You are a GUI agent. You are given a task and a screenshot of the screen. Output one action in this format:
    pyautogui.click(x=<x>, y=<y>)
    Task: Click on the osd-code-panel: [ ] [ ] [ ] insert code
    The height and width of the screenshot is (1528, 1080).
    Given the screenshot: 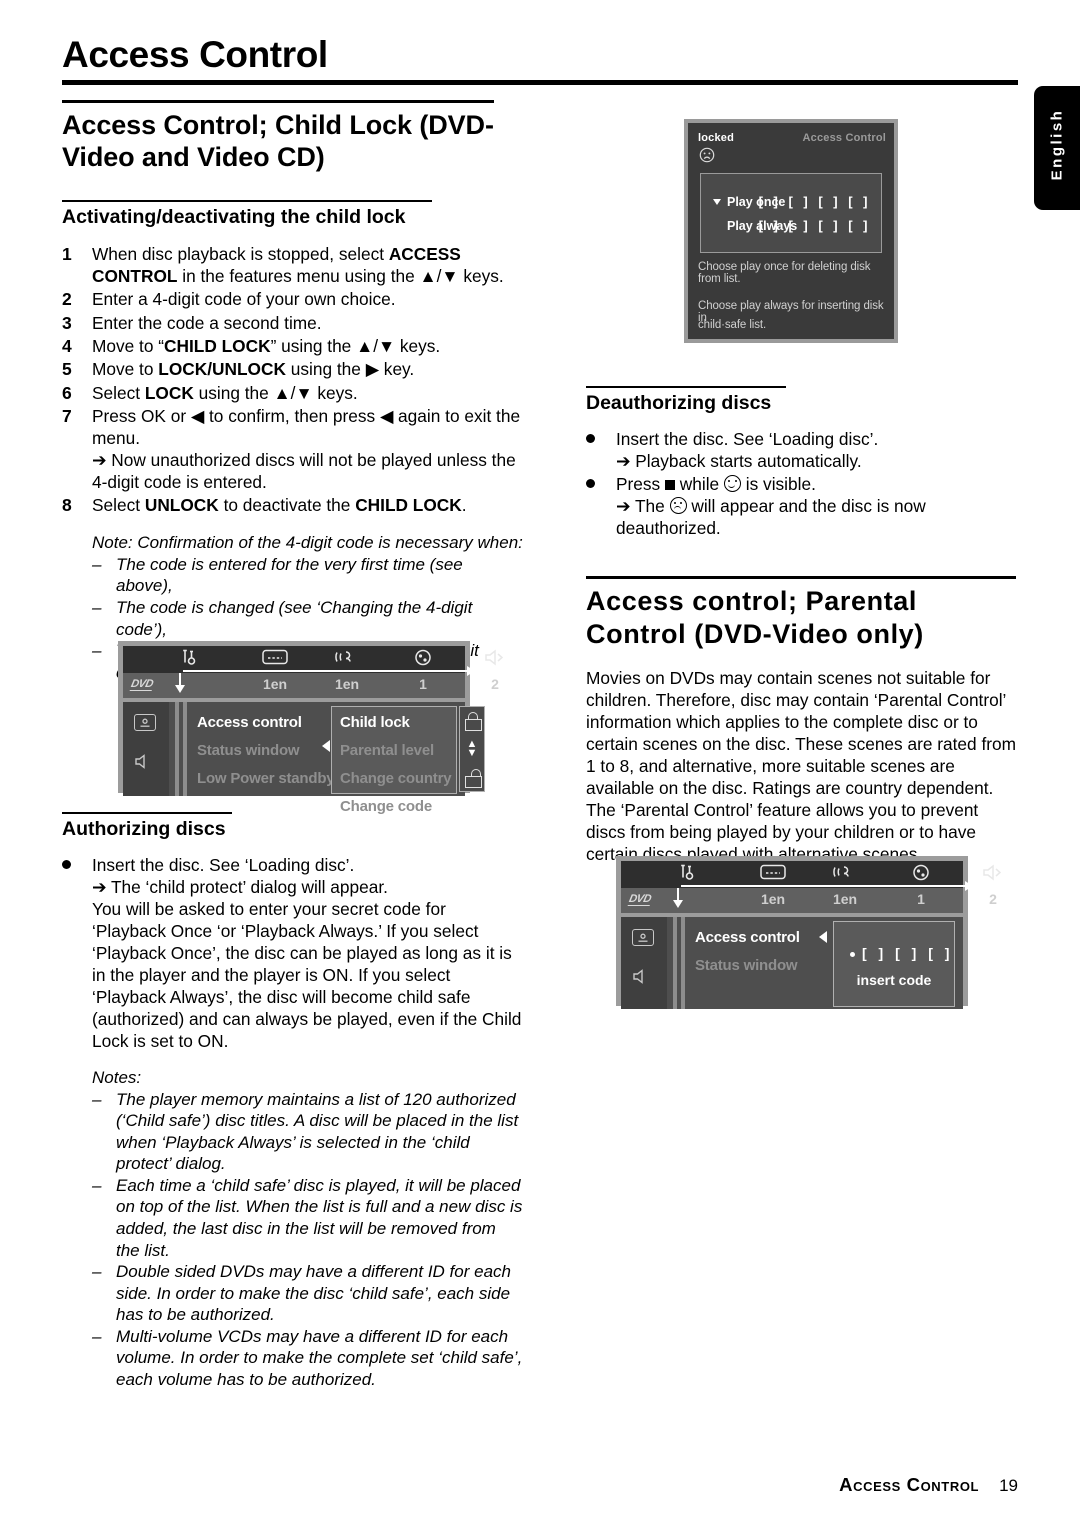 What is the action you would take?
    pyautogui.click(x=894, y=964)
    